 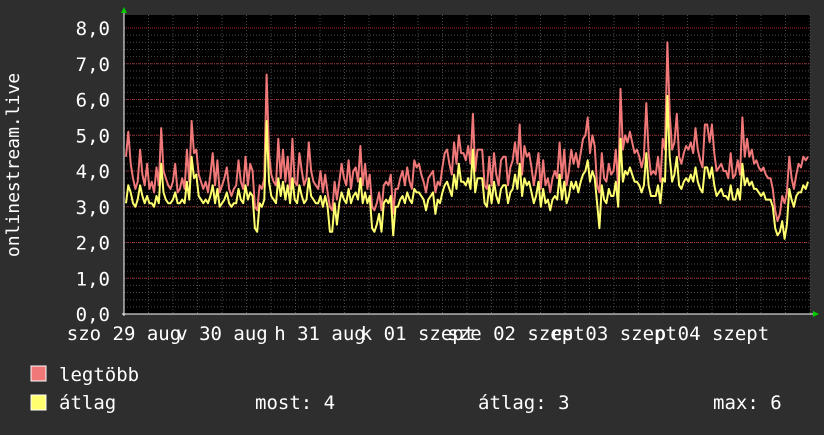 I want to click on legend-swatch-max, so click(x=38, y=373).